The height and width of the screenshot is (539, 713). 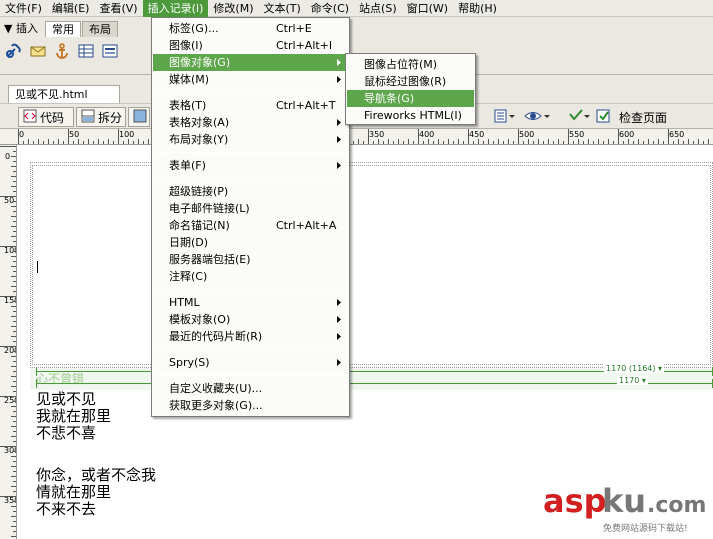 I want to click on menu-window: 窗口(W), so click(x=427, y=8).